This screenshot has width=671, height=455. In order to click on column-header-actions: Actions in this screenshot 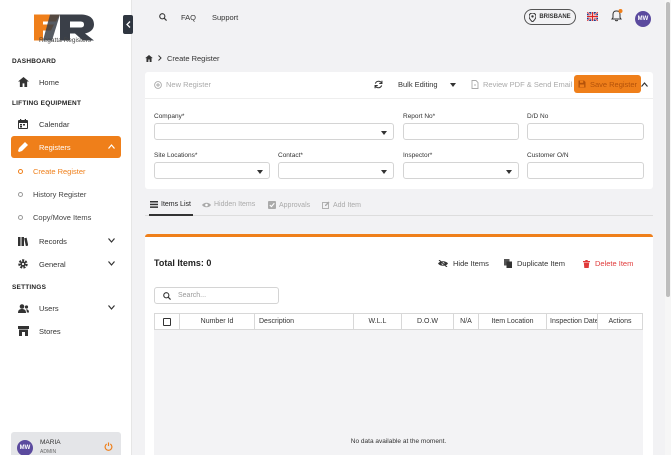, I will do `click(620, 321)`.